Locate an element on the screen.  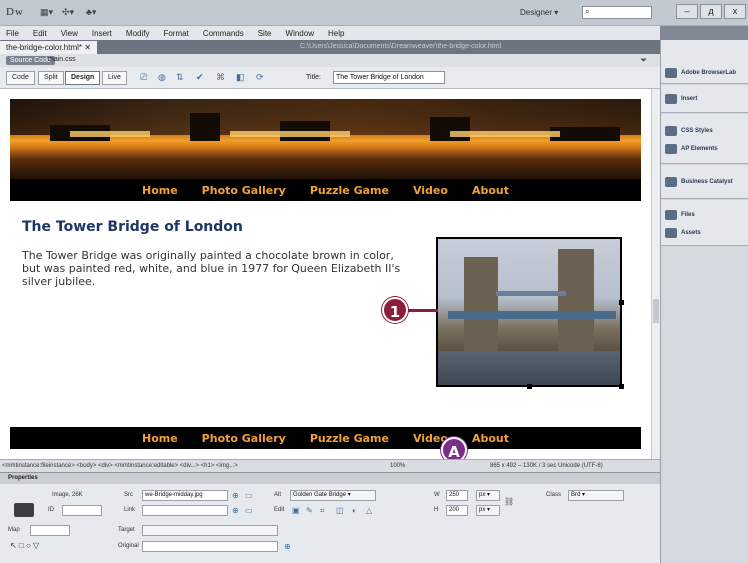
panel-ap-elements: AP Elements is located at coordinates (691, 149).